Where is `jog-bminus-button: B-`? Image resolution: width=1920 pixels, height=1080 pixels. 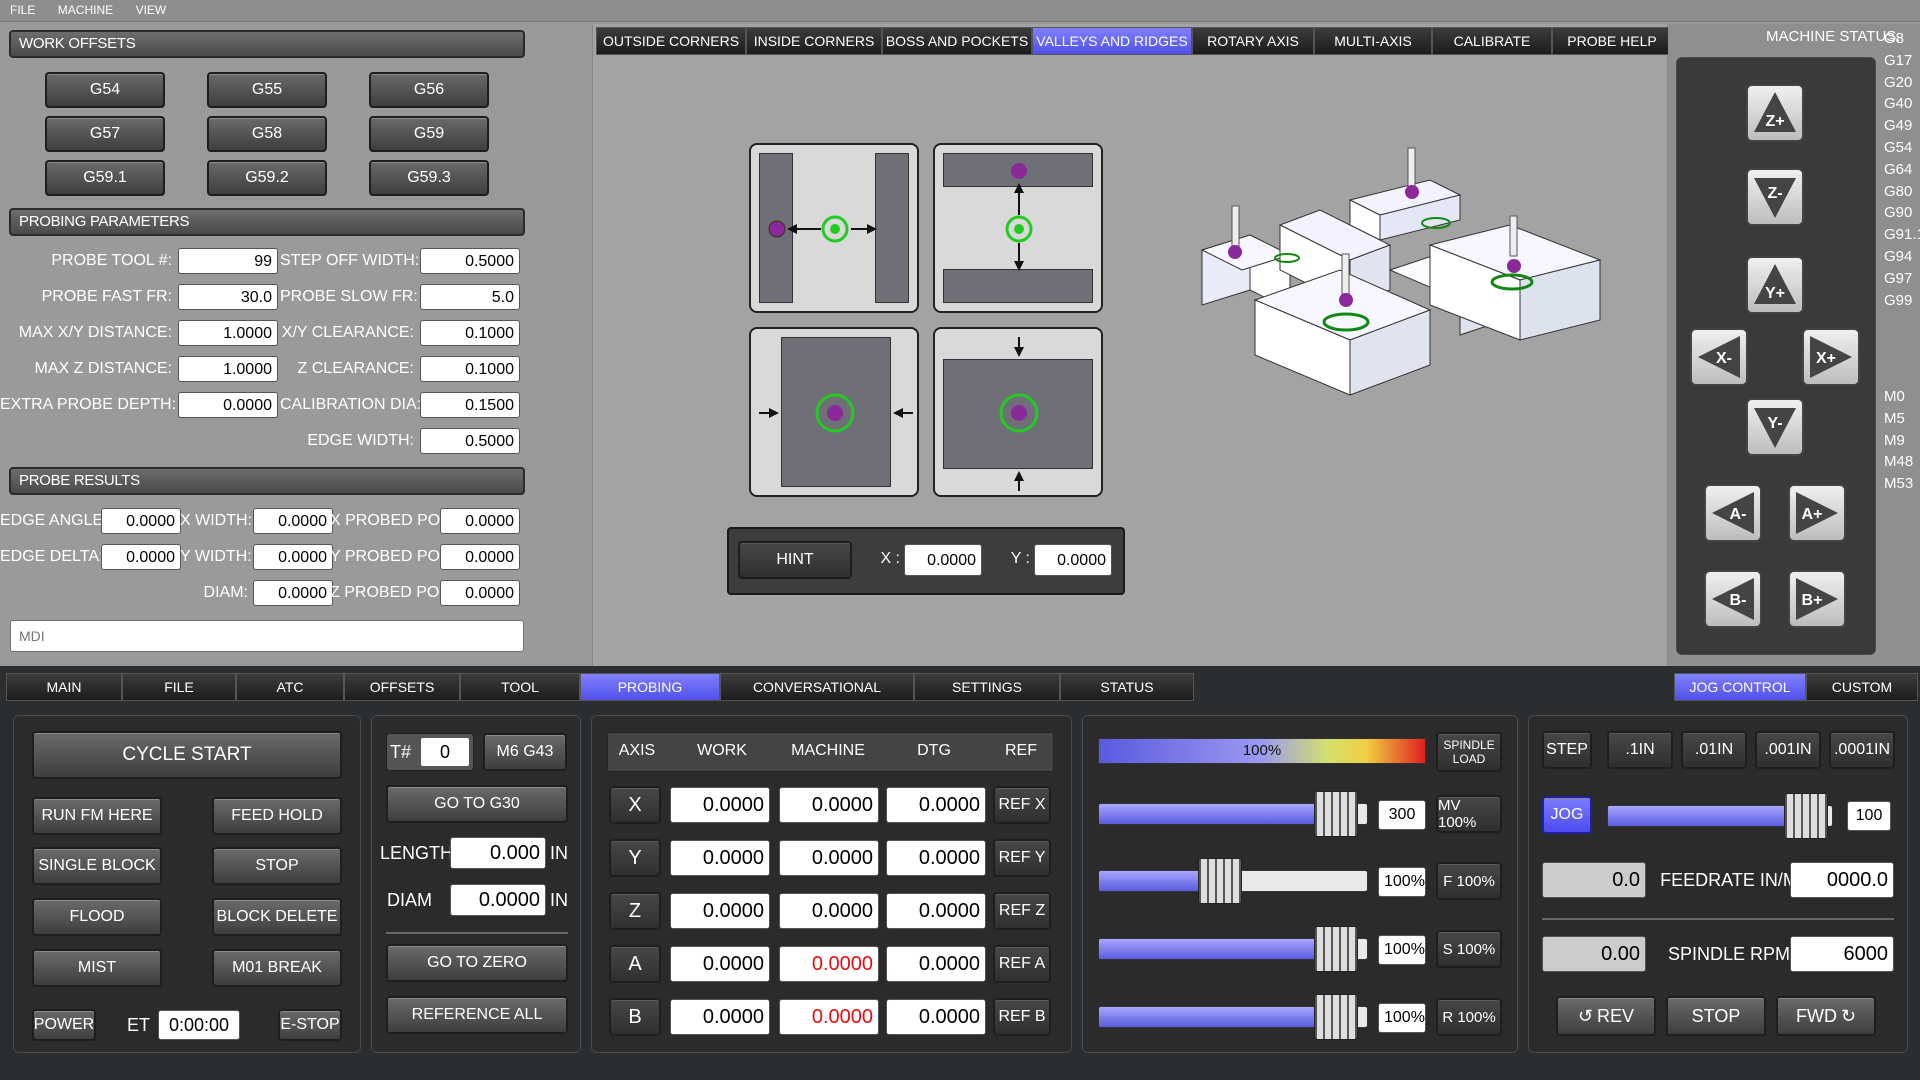
jog-bminus-button: B- is located at coordinates (1733, 599).